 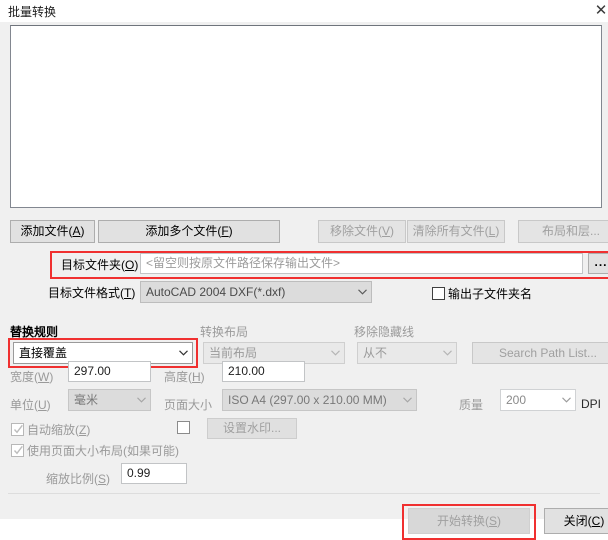 I want to click on window-title: 批量转换, so click(x=32, y=12).